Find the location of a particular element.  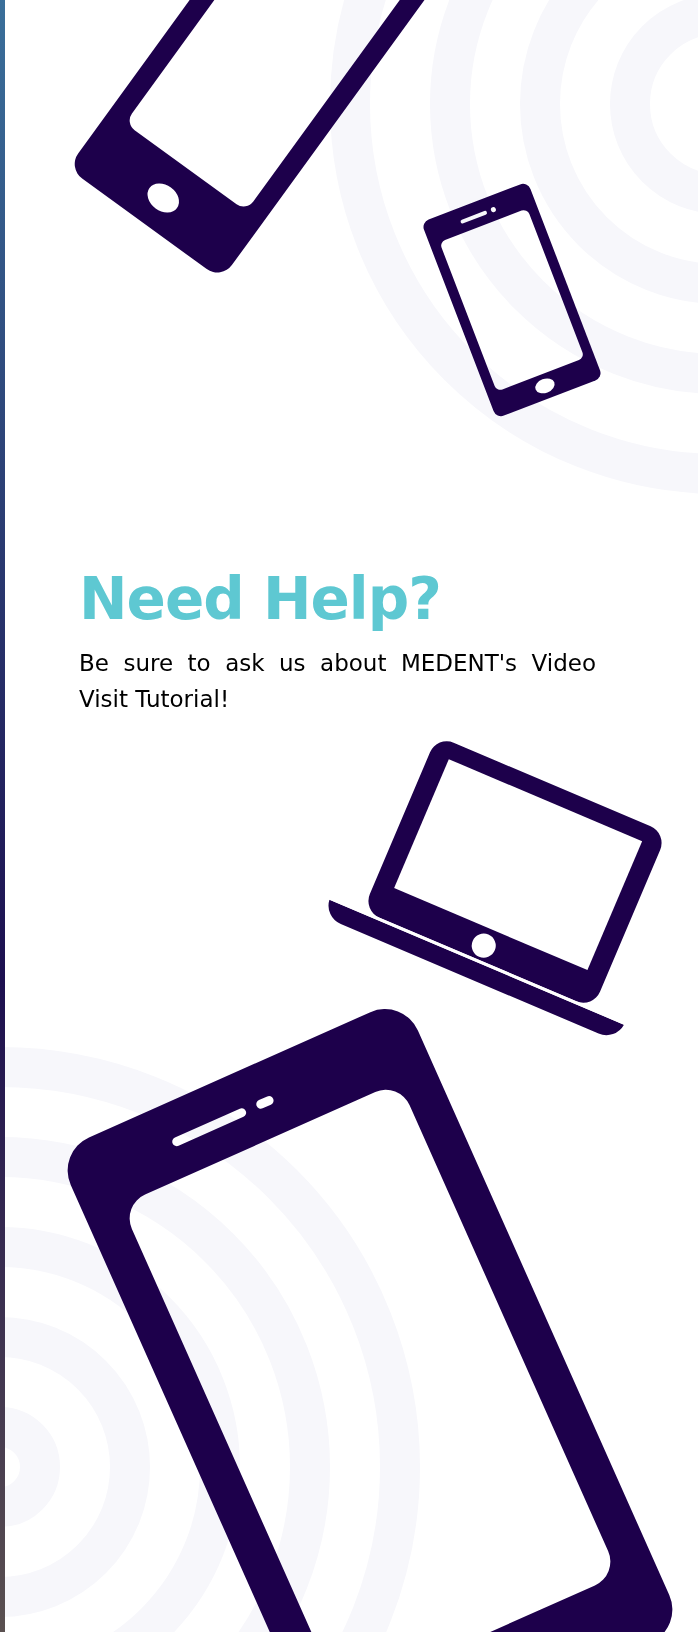

heading: Need Help? is located at coordinates (260, 600).